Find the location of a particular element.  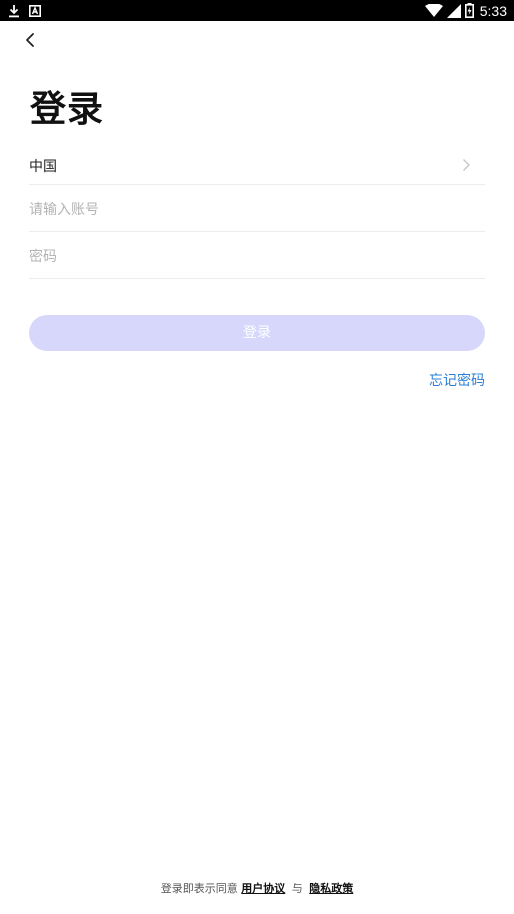

page-title: 登录 is located at coordinates (67, 109).